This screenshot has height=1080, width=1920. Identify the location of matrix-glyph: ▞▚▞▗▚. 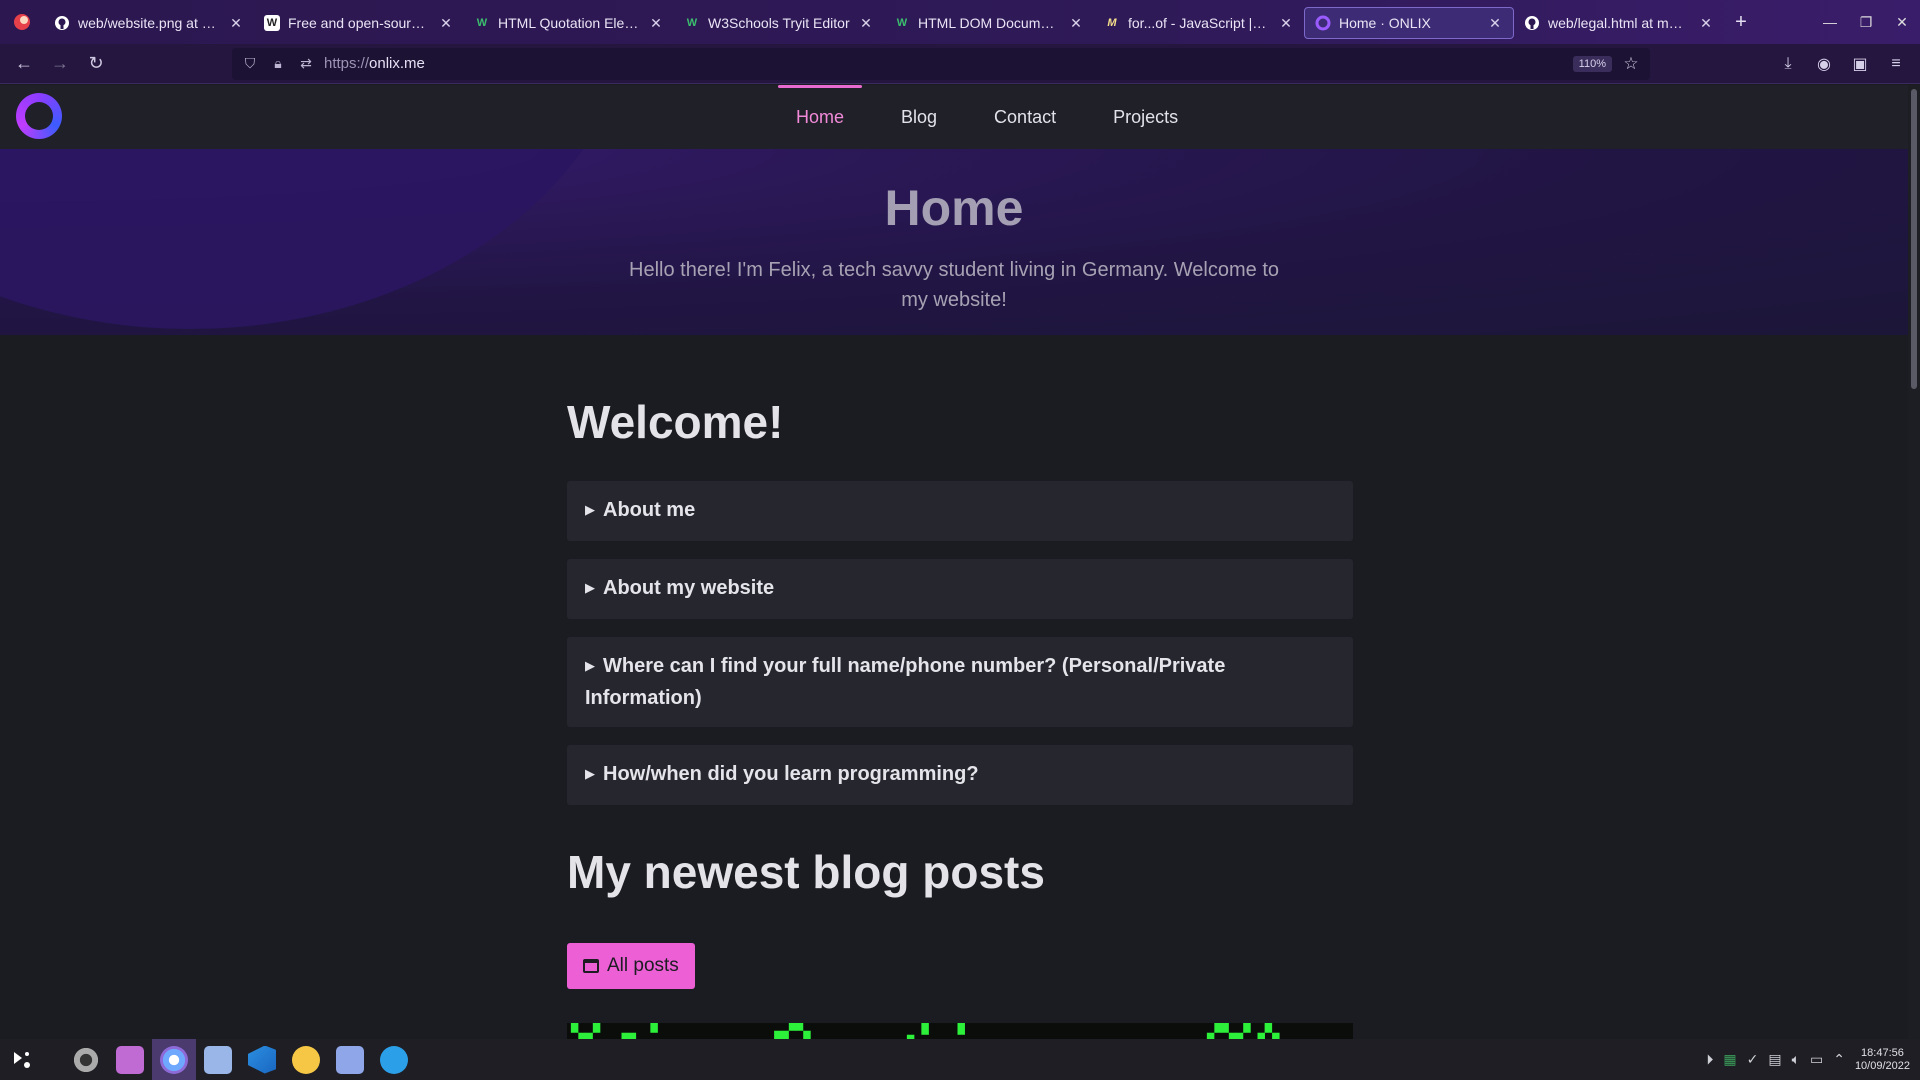
(1243, 1031).